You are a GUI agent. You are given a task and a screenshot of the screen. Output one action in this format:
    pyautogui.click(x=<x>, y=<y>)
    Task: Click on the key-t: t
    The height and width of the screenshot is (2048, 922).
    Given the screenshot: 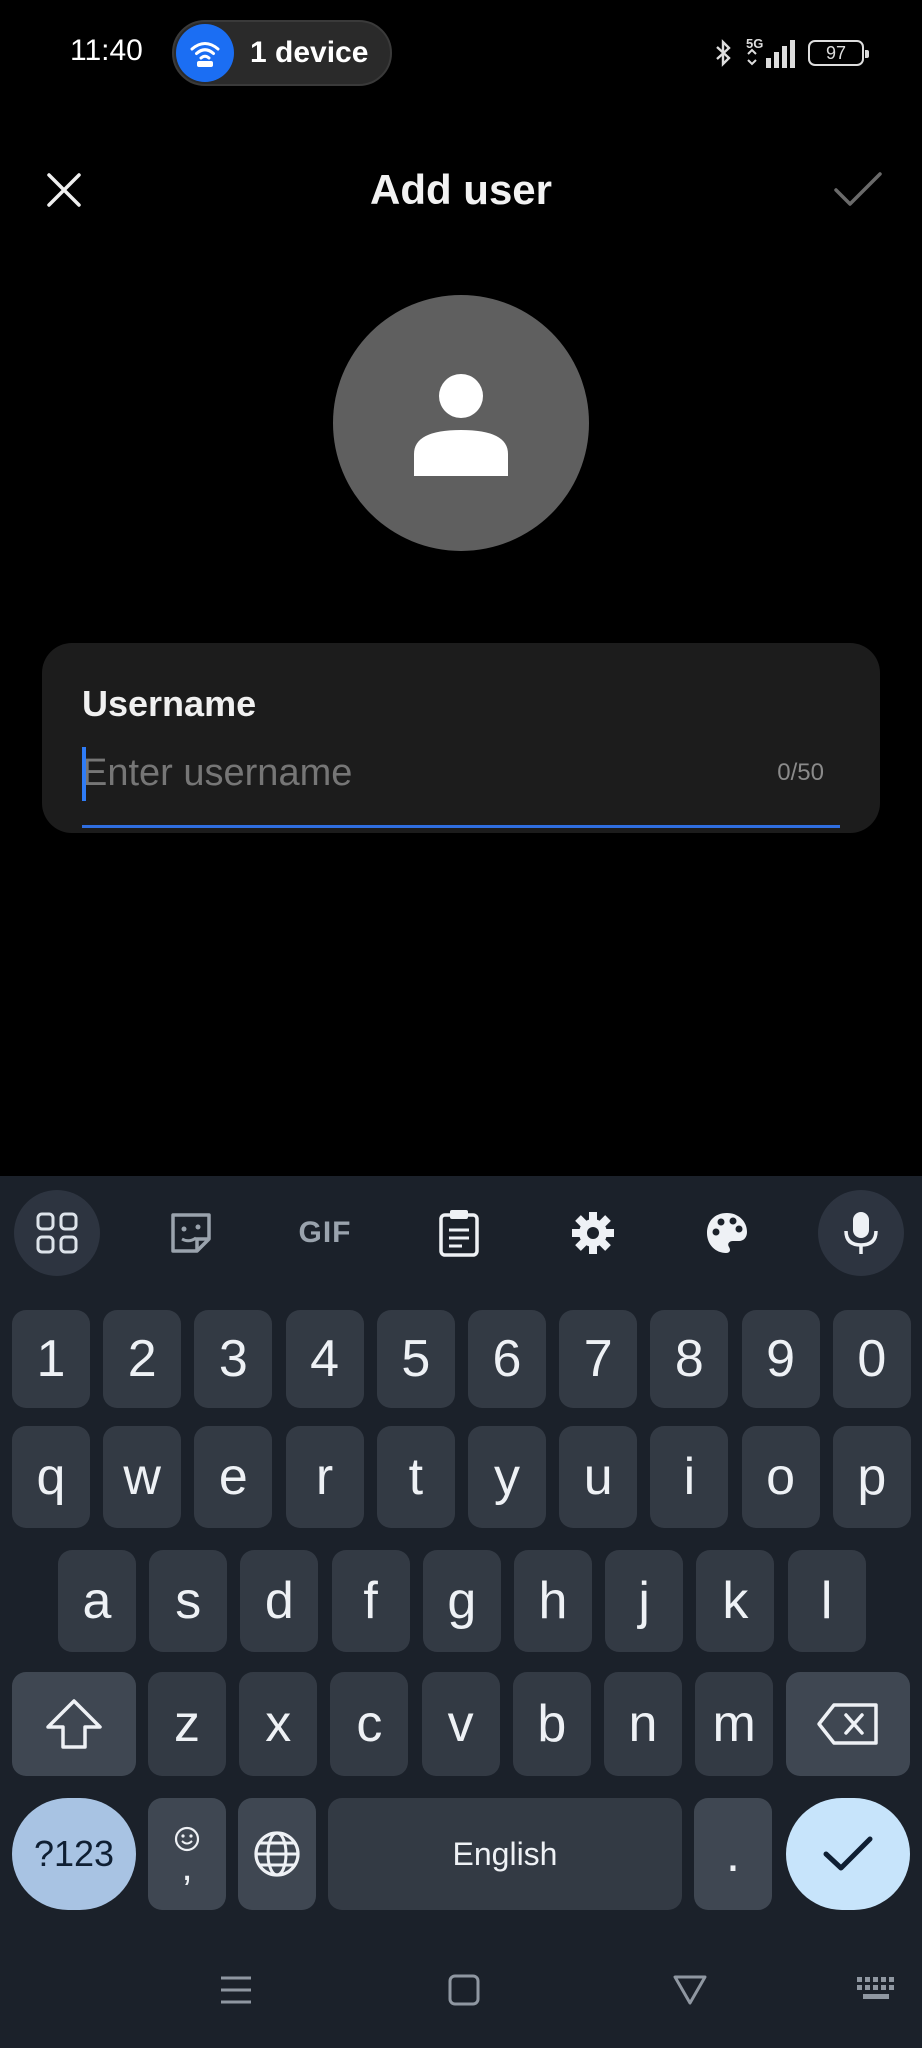 What is the action you would take?
    pyautogui.click(x=415, y=1477)
    